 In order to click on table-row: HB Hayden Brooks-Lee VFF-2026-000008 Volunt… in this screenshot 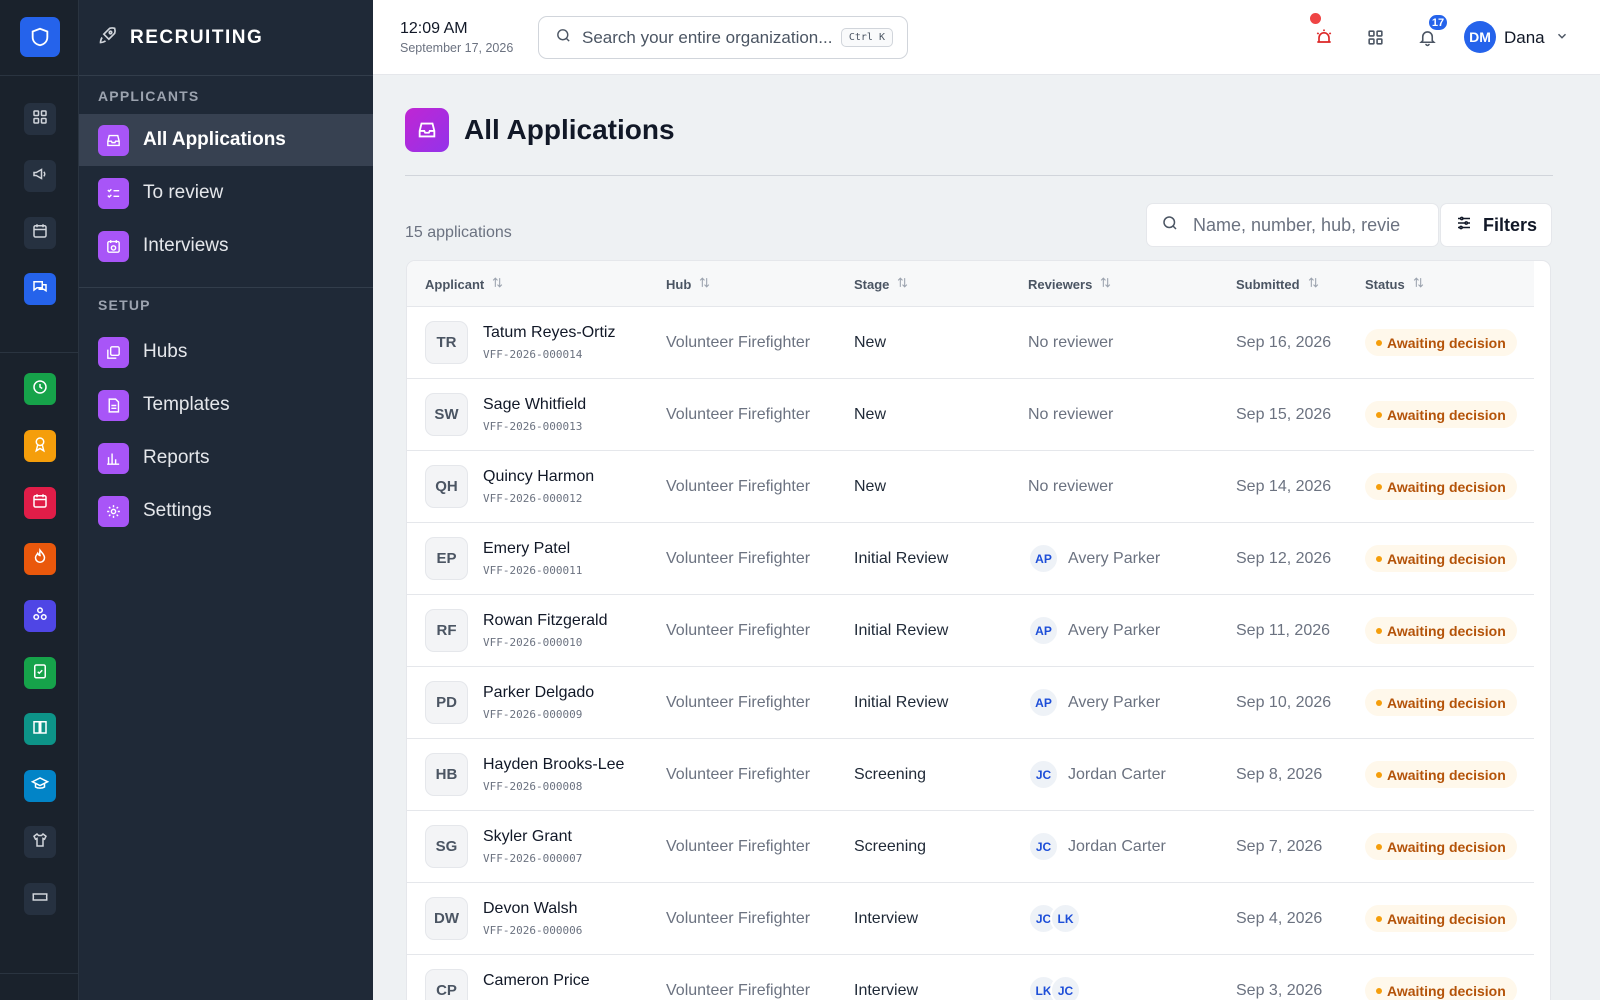, I will do `click(970, 775)`.